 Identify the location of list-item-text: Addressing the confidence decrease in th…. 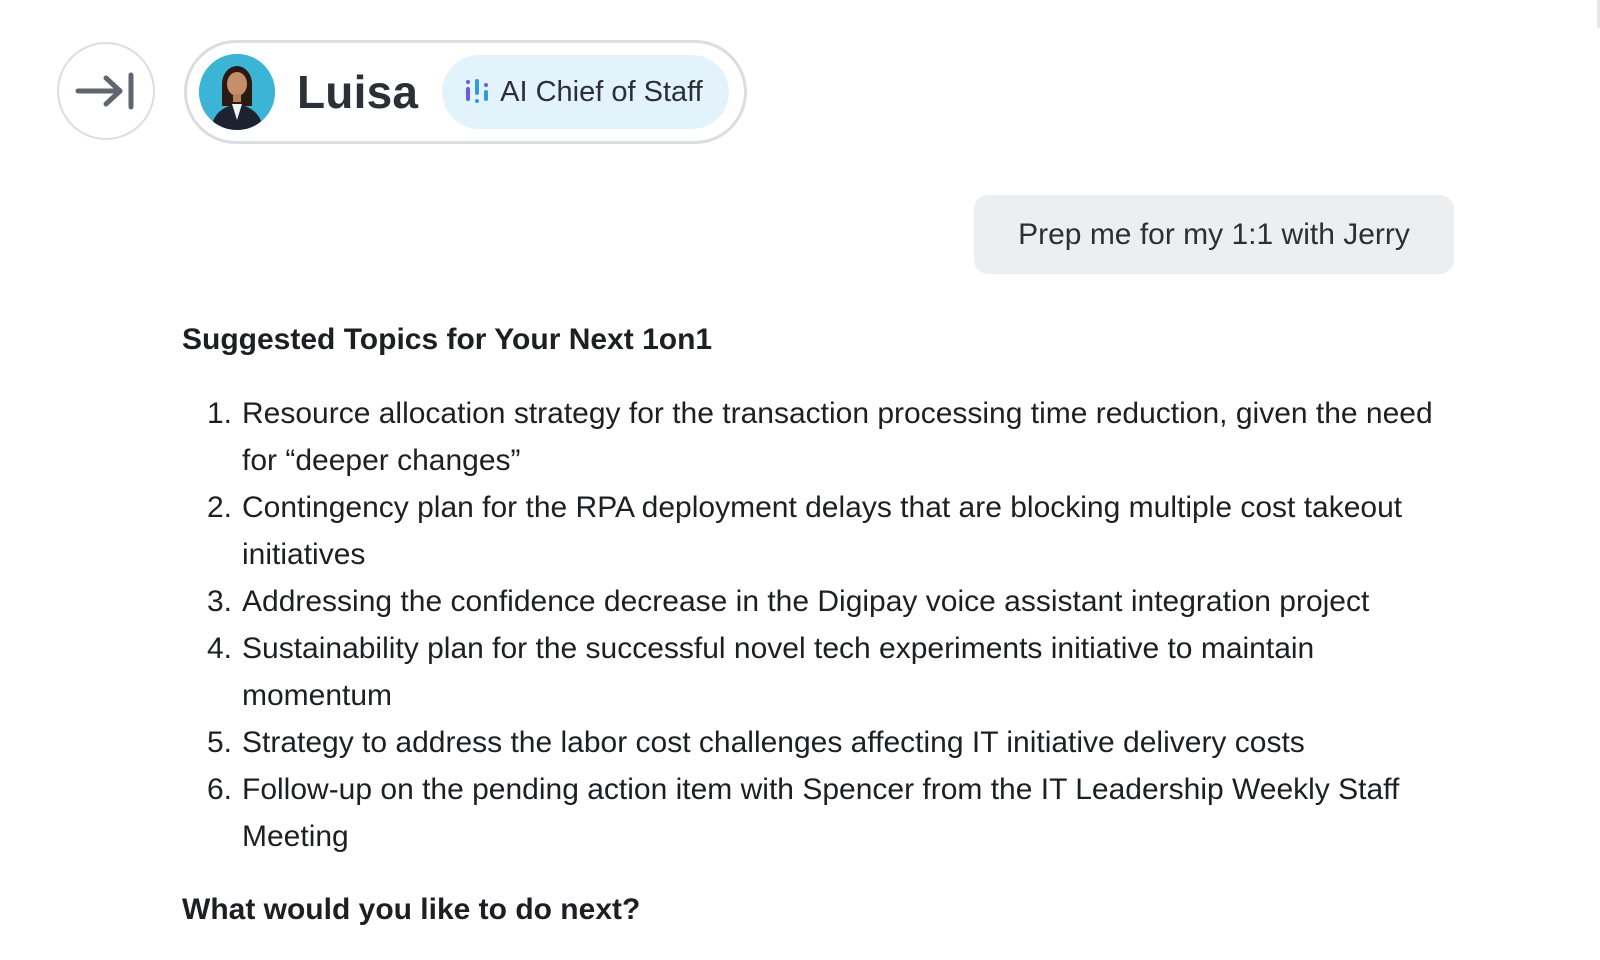
(806, 601).